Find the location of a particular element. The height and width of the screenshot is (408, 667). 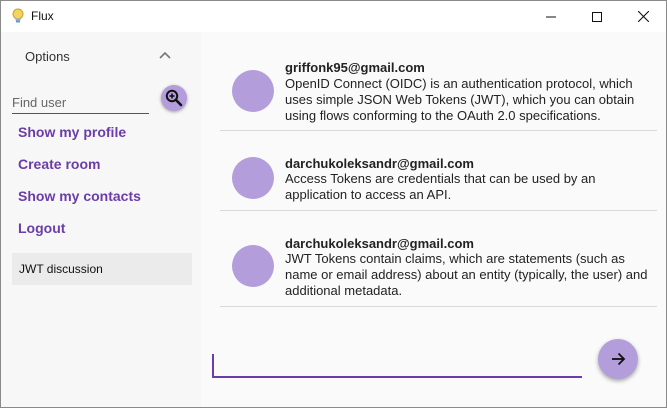

find-user-input is located at coordinates (80, 103).